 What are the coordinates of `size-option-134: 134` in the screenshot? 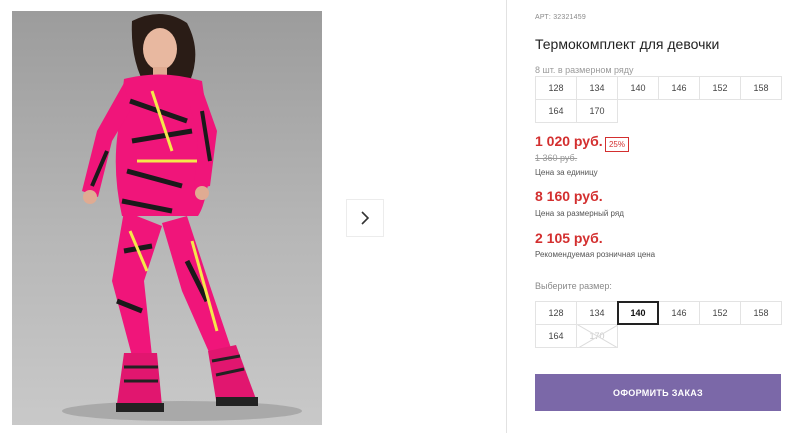 It's located at (597, 313).